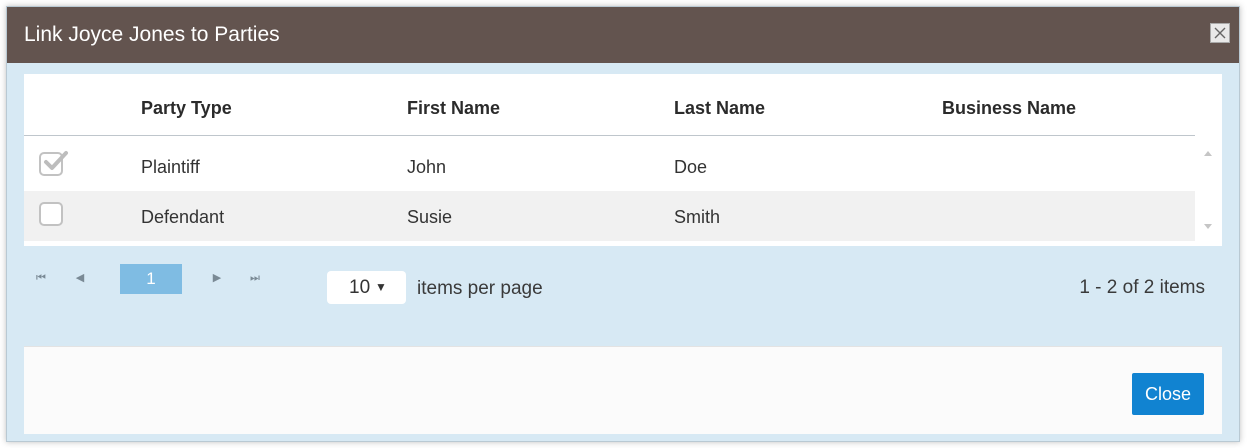 The width and height of the screenshot is (1247, 448). I want to click on caret-down-icon: ▼, so click(381, 287).